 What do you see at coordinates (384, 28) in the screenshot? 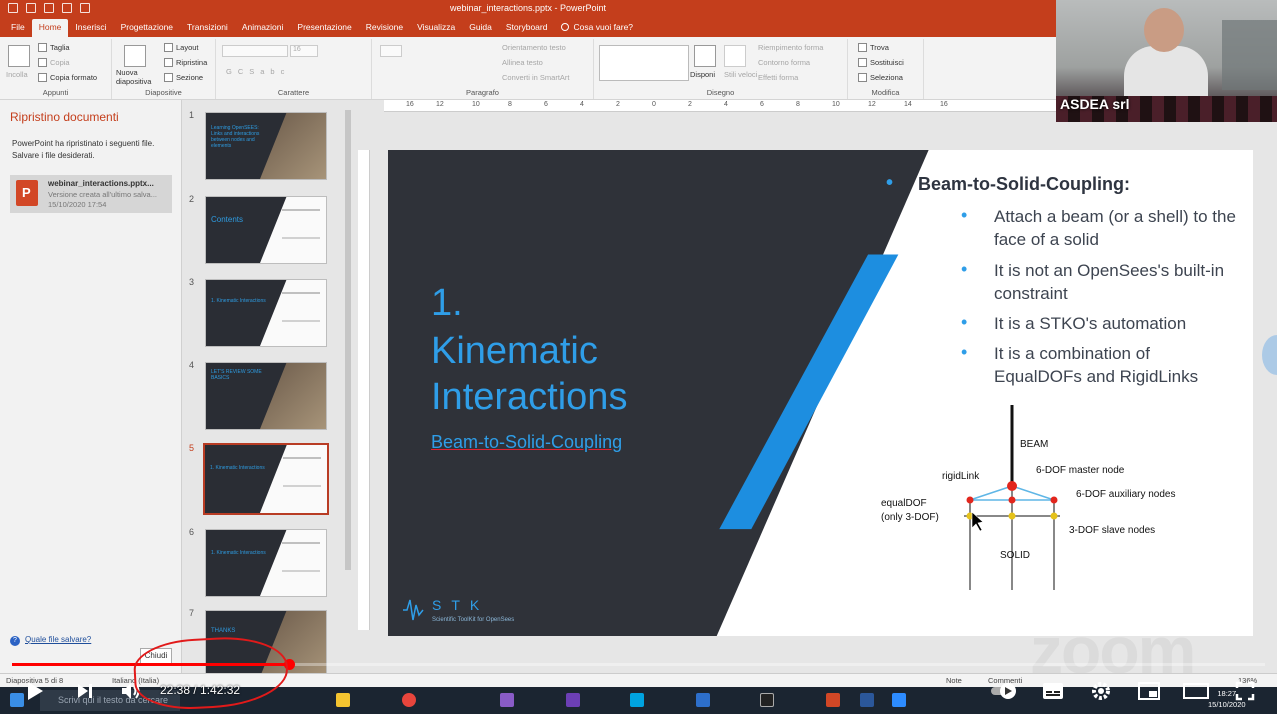
I see `tab-review: Revisione` at bounding box center [384, 28].